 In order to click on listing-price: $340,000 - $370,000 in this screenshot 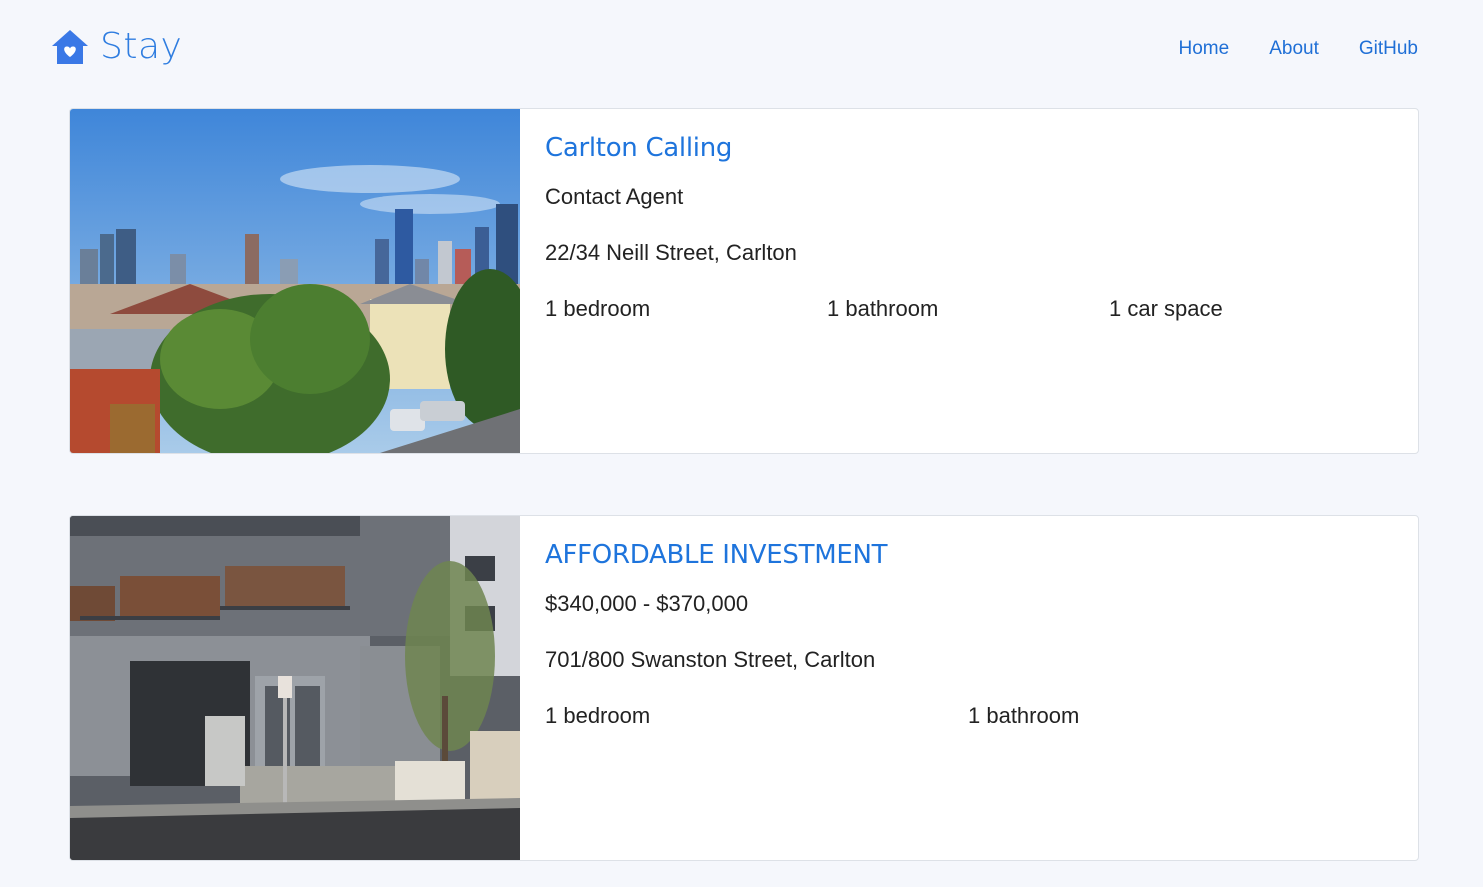, I will do `click(647, 603)`.